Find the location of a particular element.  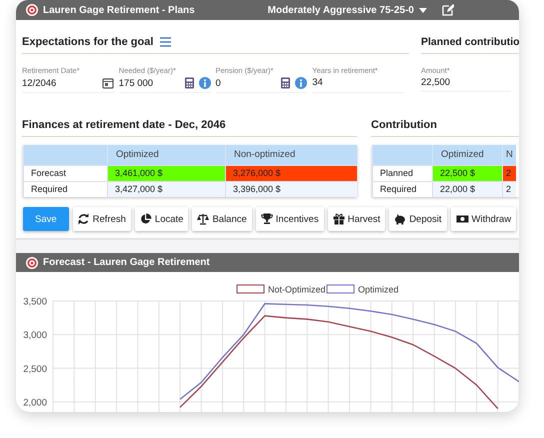

field-value: 175 000 is located at coordinates (136, 83).